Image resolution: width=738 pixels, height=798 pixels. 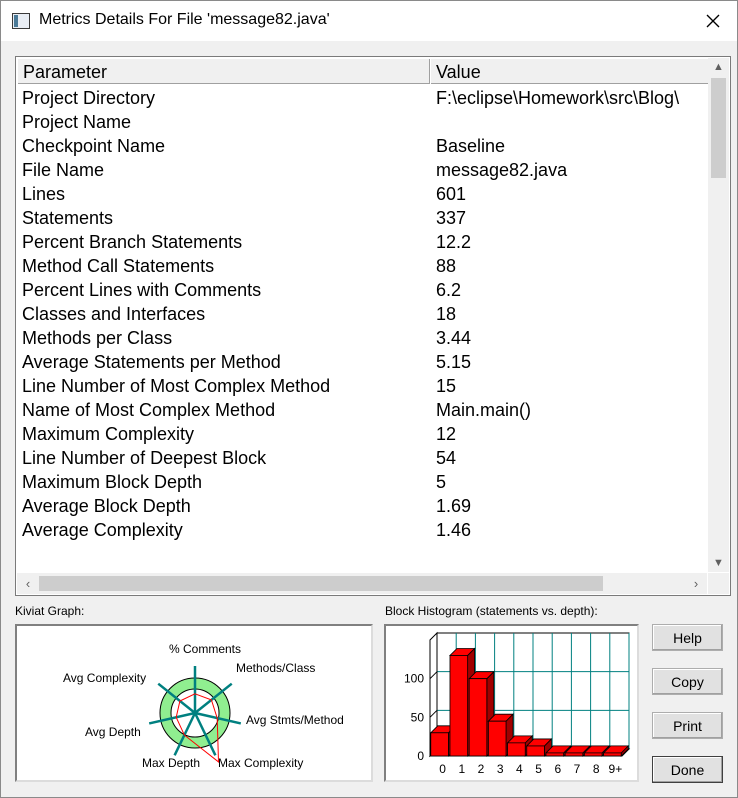 I want to click on table-row: Checkpoint Name Baseline, so click(x=363, y=147).